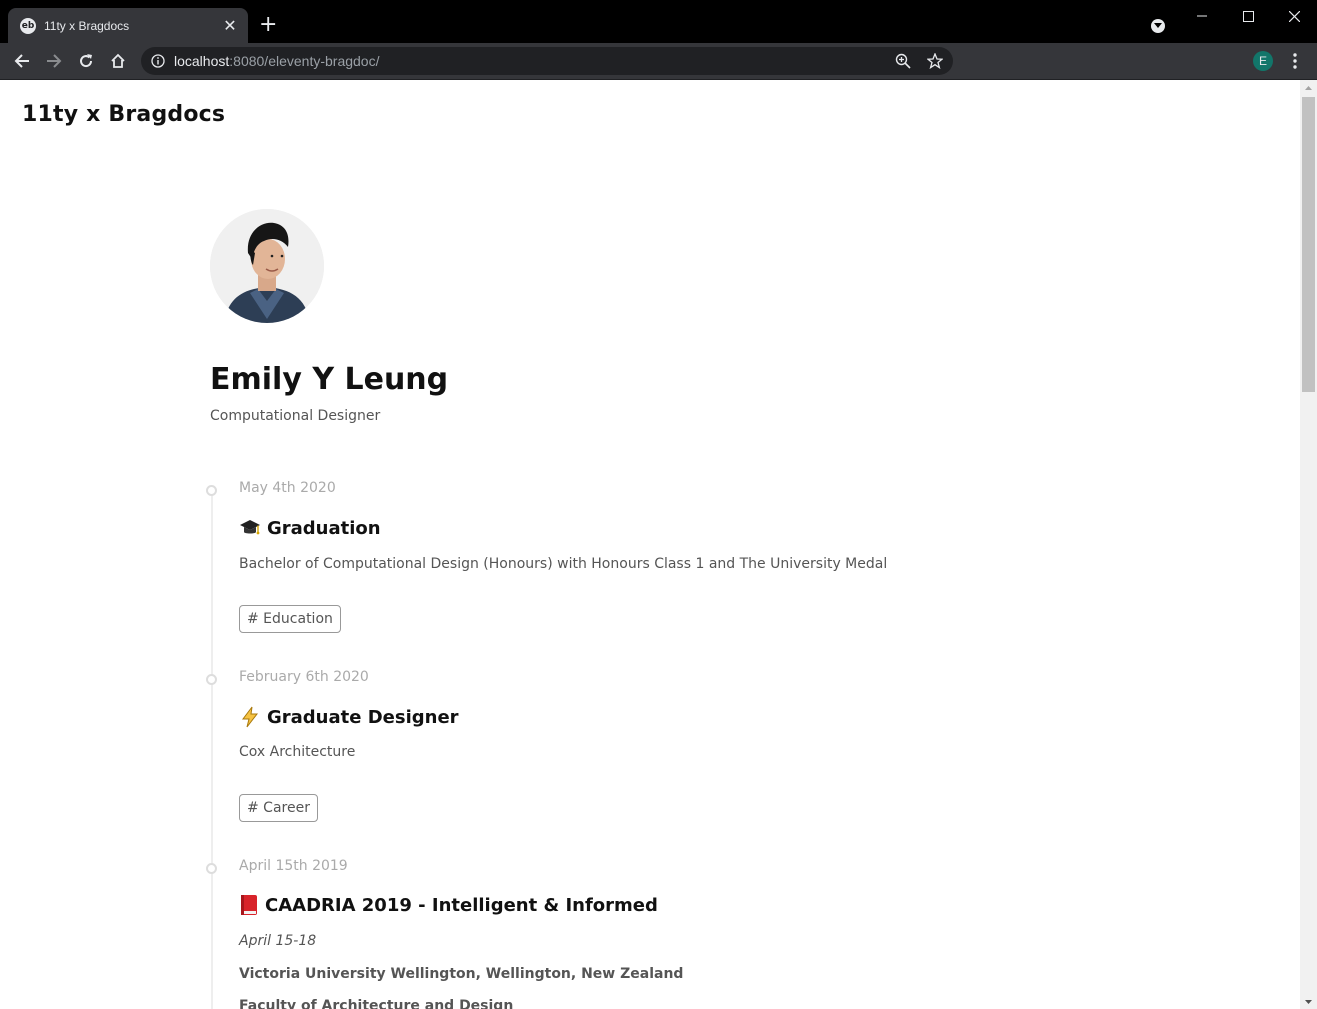  I want to click on timeline-entry-title-row: CAADRIA 2019 - Intelligent & Informed, so click(448, 905).